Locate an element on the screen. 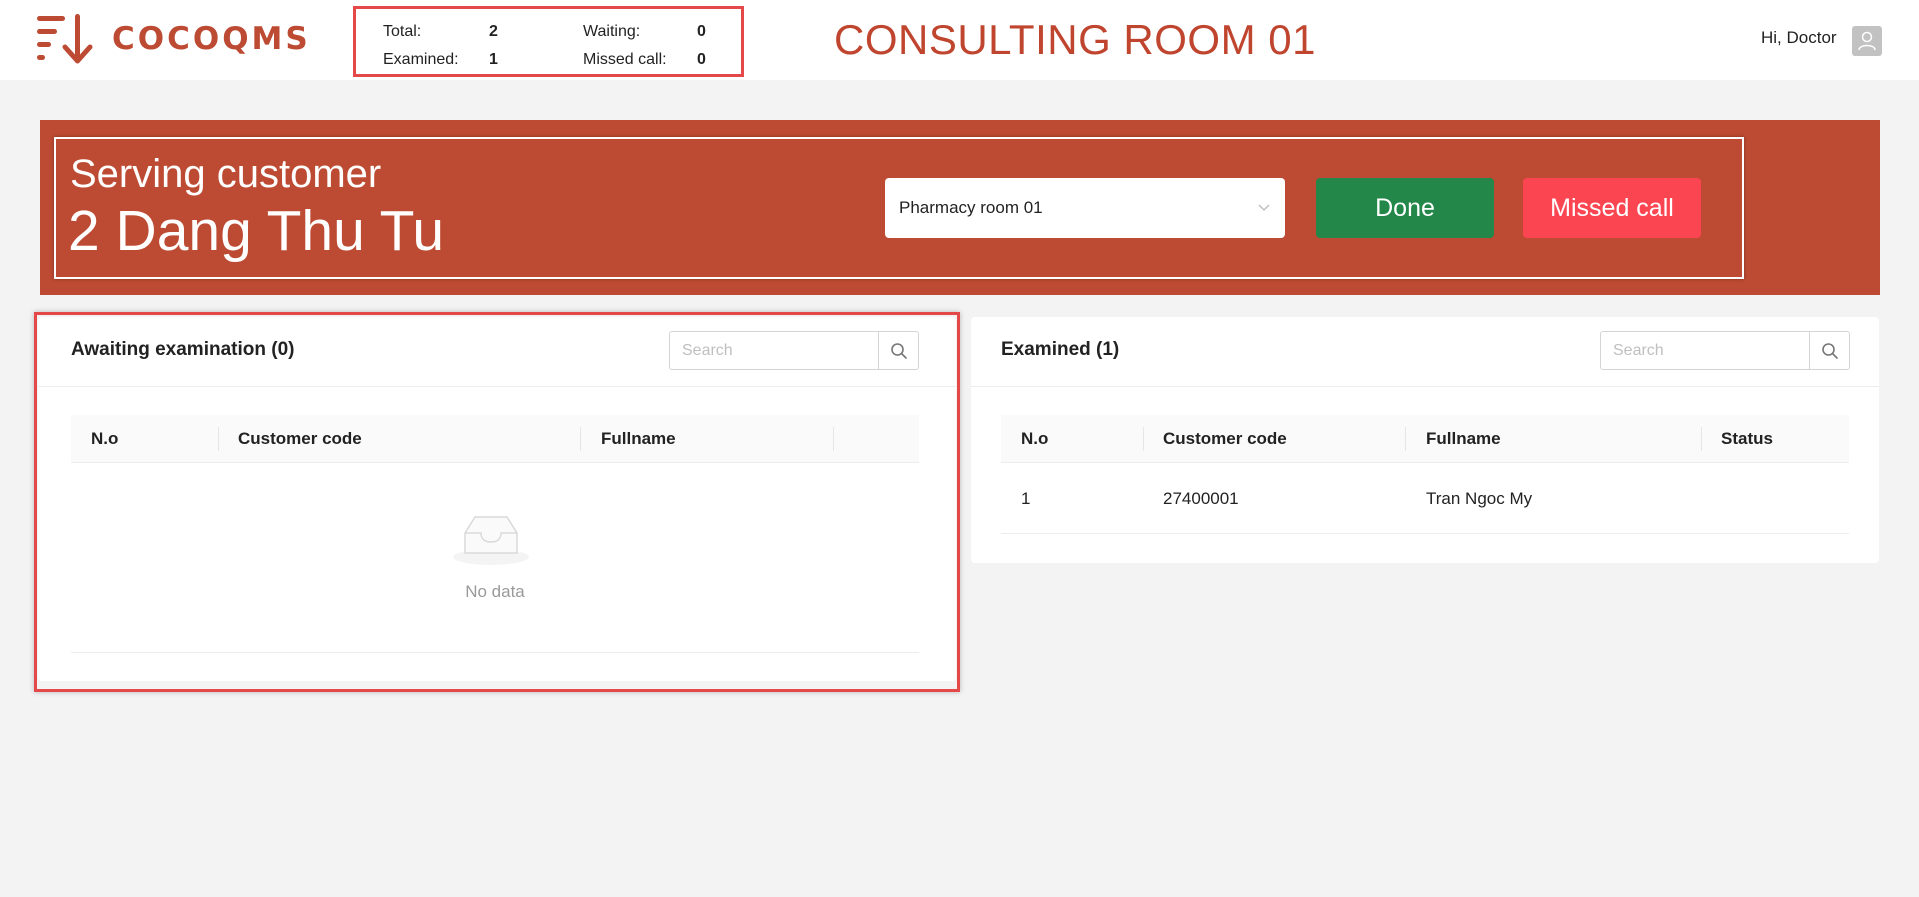 The width and height of the screenshot is (1919, 897). examined-label: Examined: is located at coordinates (421, 59).